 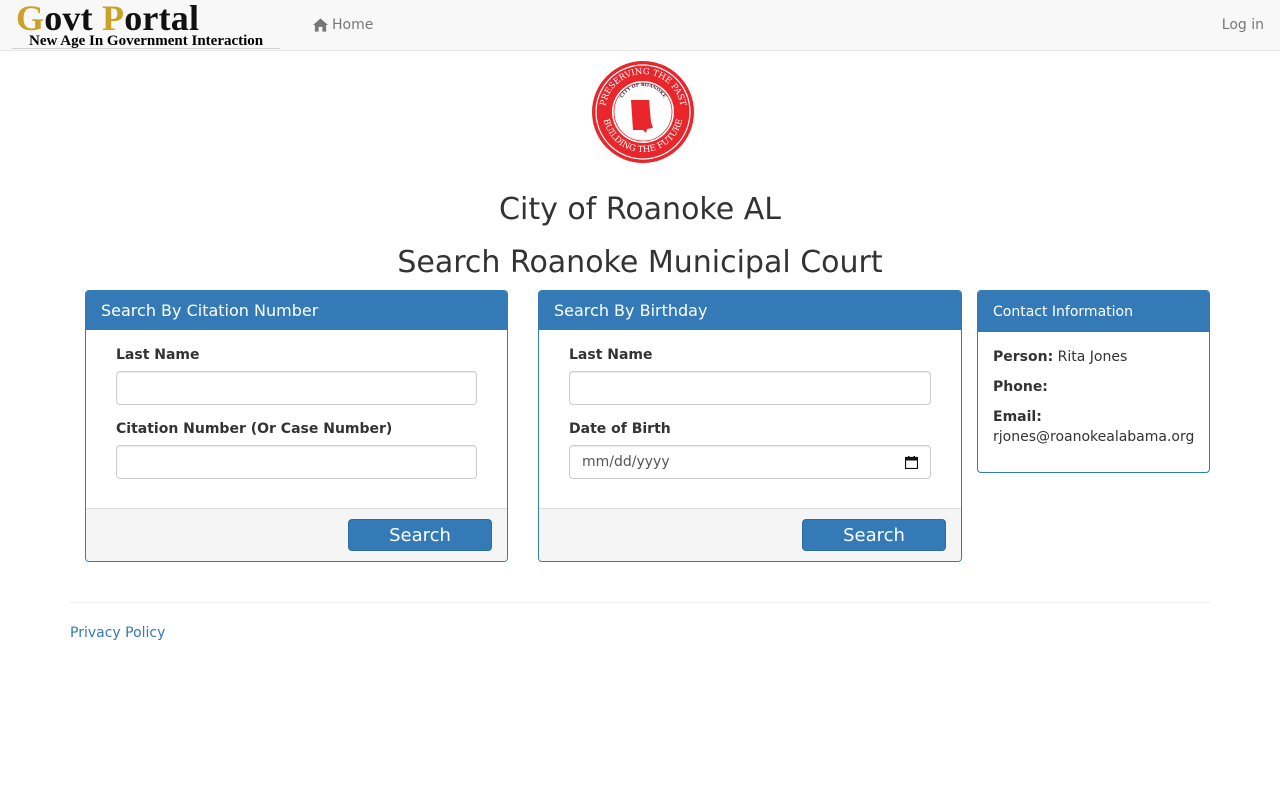 What do you see at coordinates (626, 462) in the screenshot?
I see `dob-placeholder: mm/dd/yyyy` at bounding box center [626, 462].